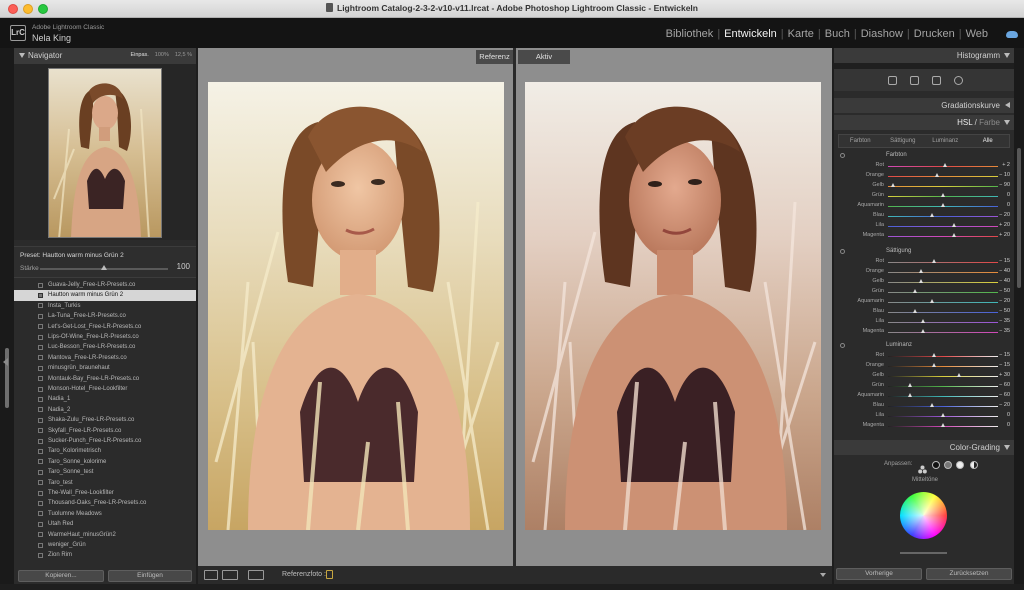 This screenshot has height=590, width=1024. What do you see at coordinates (183, 55) in the screenshot?
I see `navigator-zoom-option: 12,5 %` at bounding box center [183, 55].